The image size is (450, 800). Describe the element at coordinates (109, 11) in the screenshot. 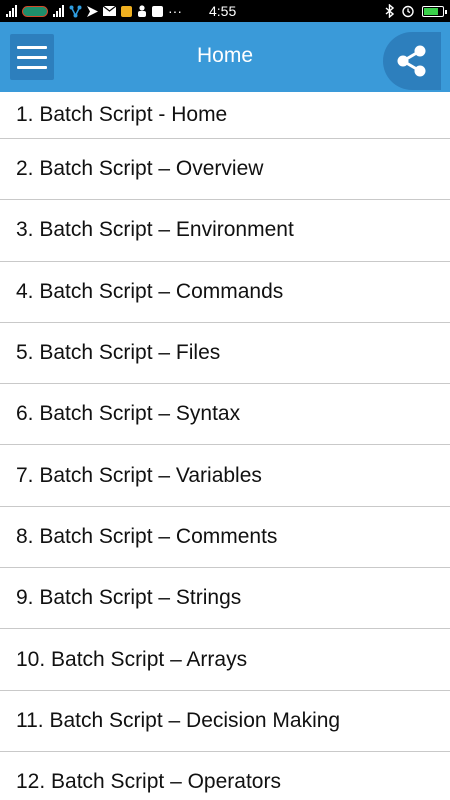

I see `mail-icon` at that location.